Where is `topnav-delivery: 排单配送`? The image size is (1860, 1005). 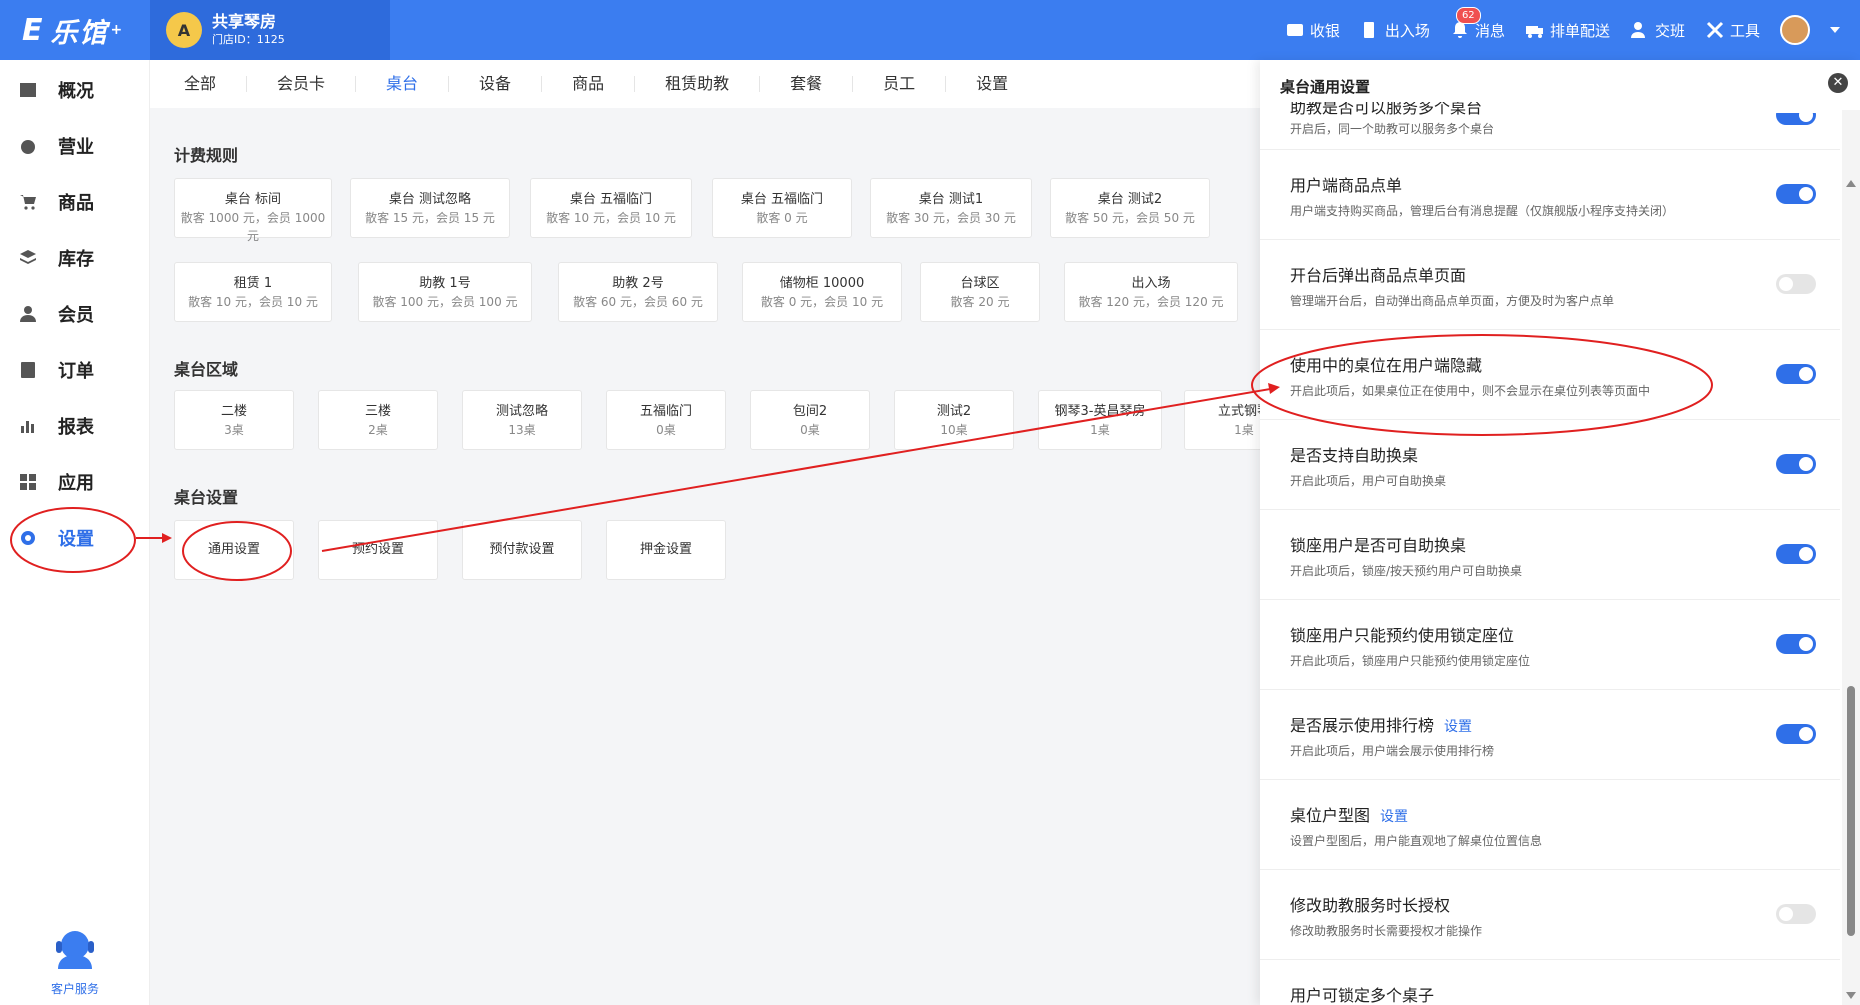
topnav-delivery: 排单配送 is located at coordinates (1567, 30).